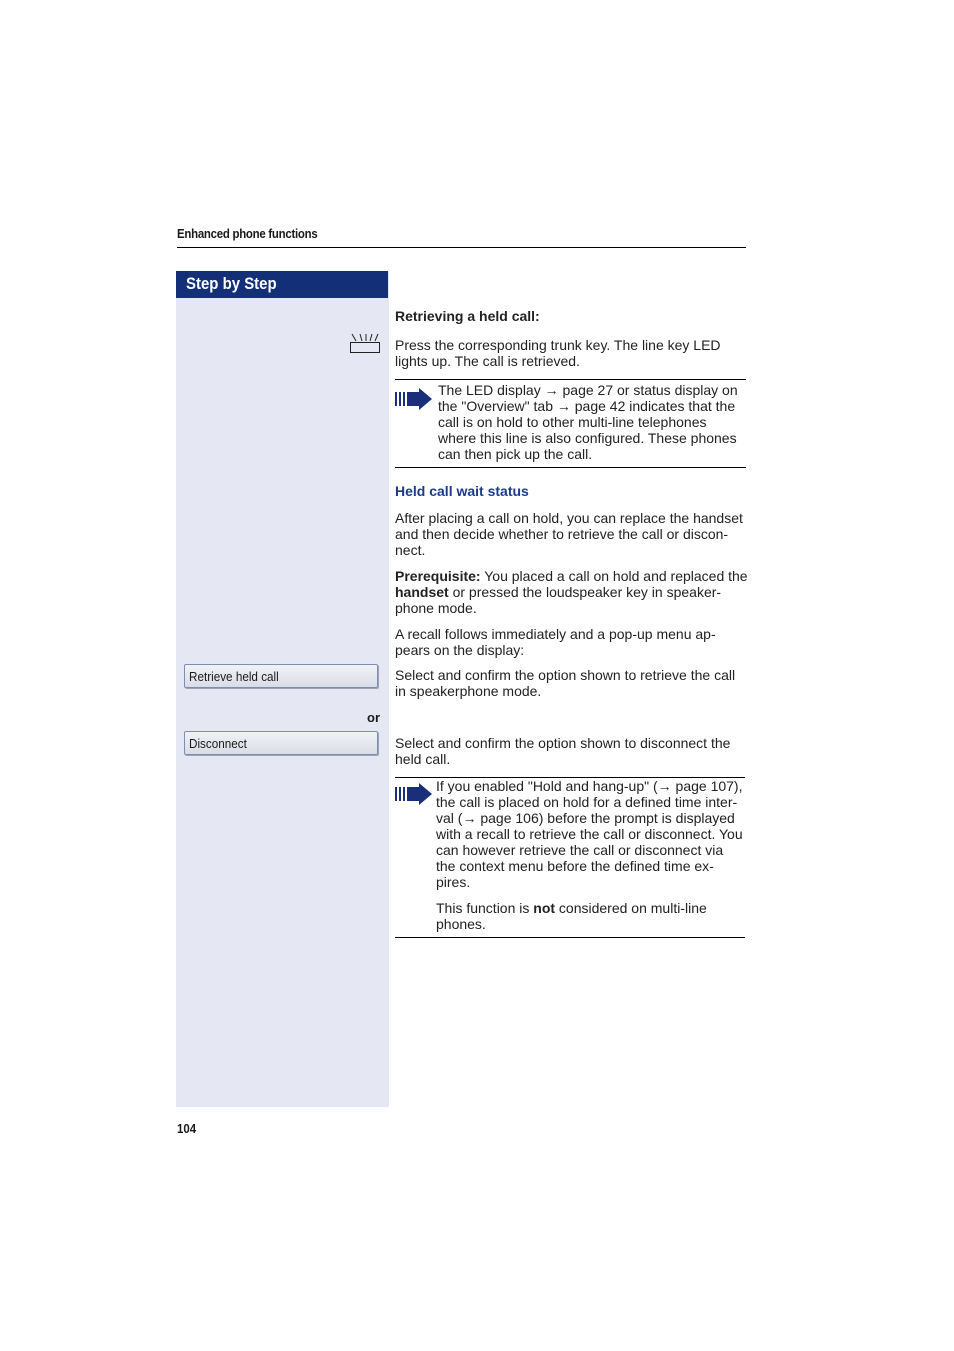  I want to click on paragraph-line: held call., so click(423, 759).